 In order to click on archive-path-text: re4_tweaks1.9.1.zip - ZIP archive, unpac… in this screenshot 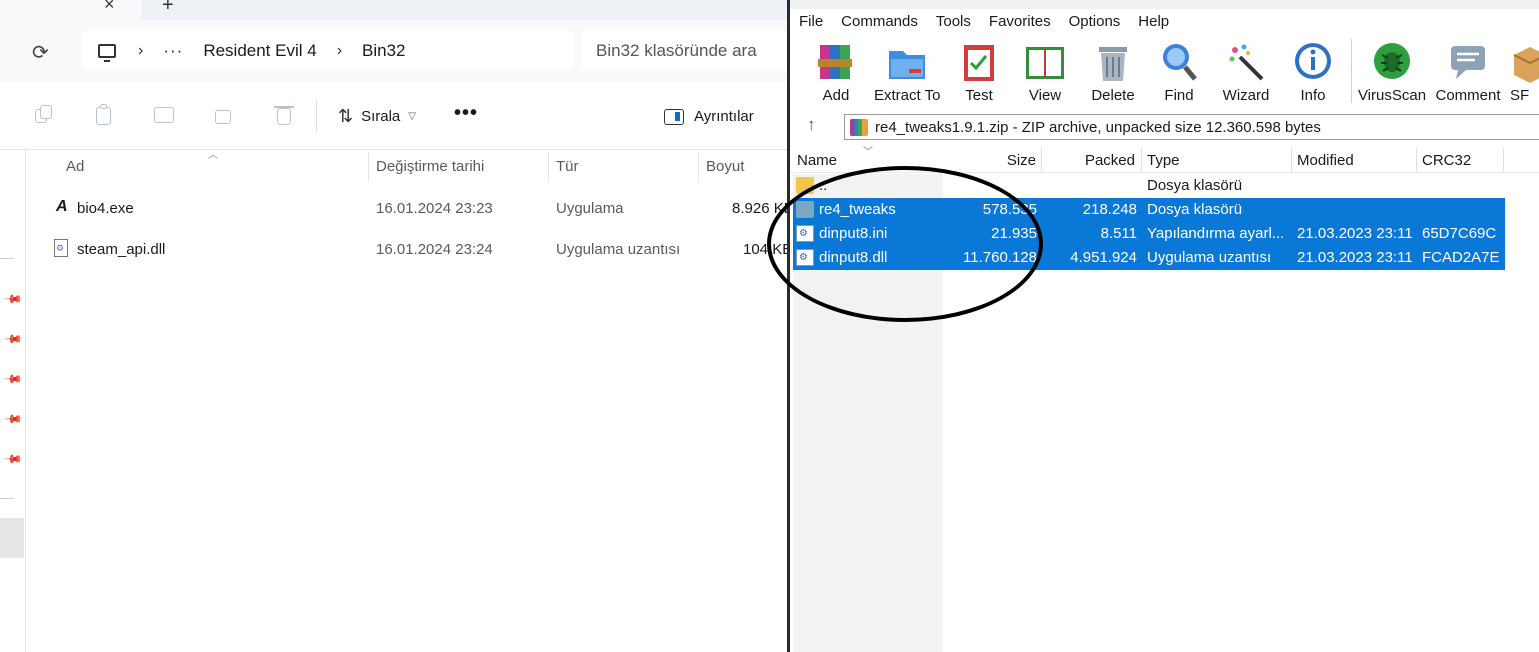, I will do `click(1098, 127)`.